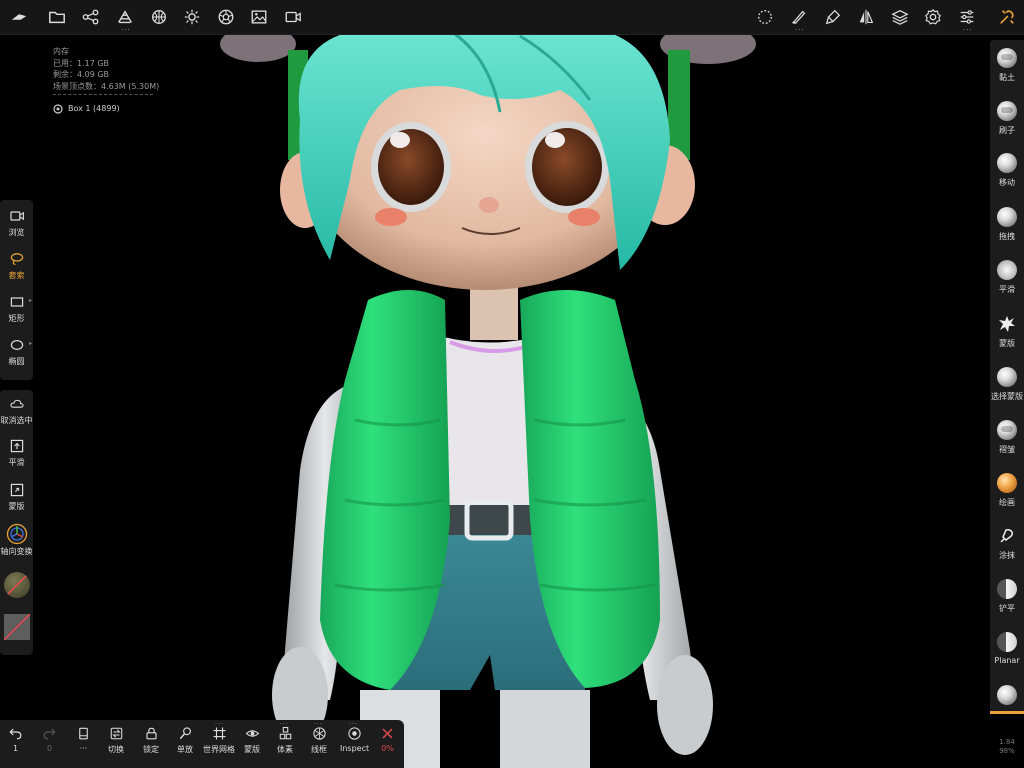 This screenshot has height=768, width=1024. Describe the element at coordinates (354, 733) in the screenshot. I see `inspect-icon` at that location.